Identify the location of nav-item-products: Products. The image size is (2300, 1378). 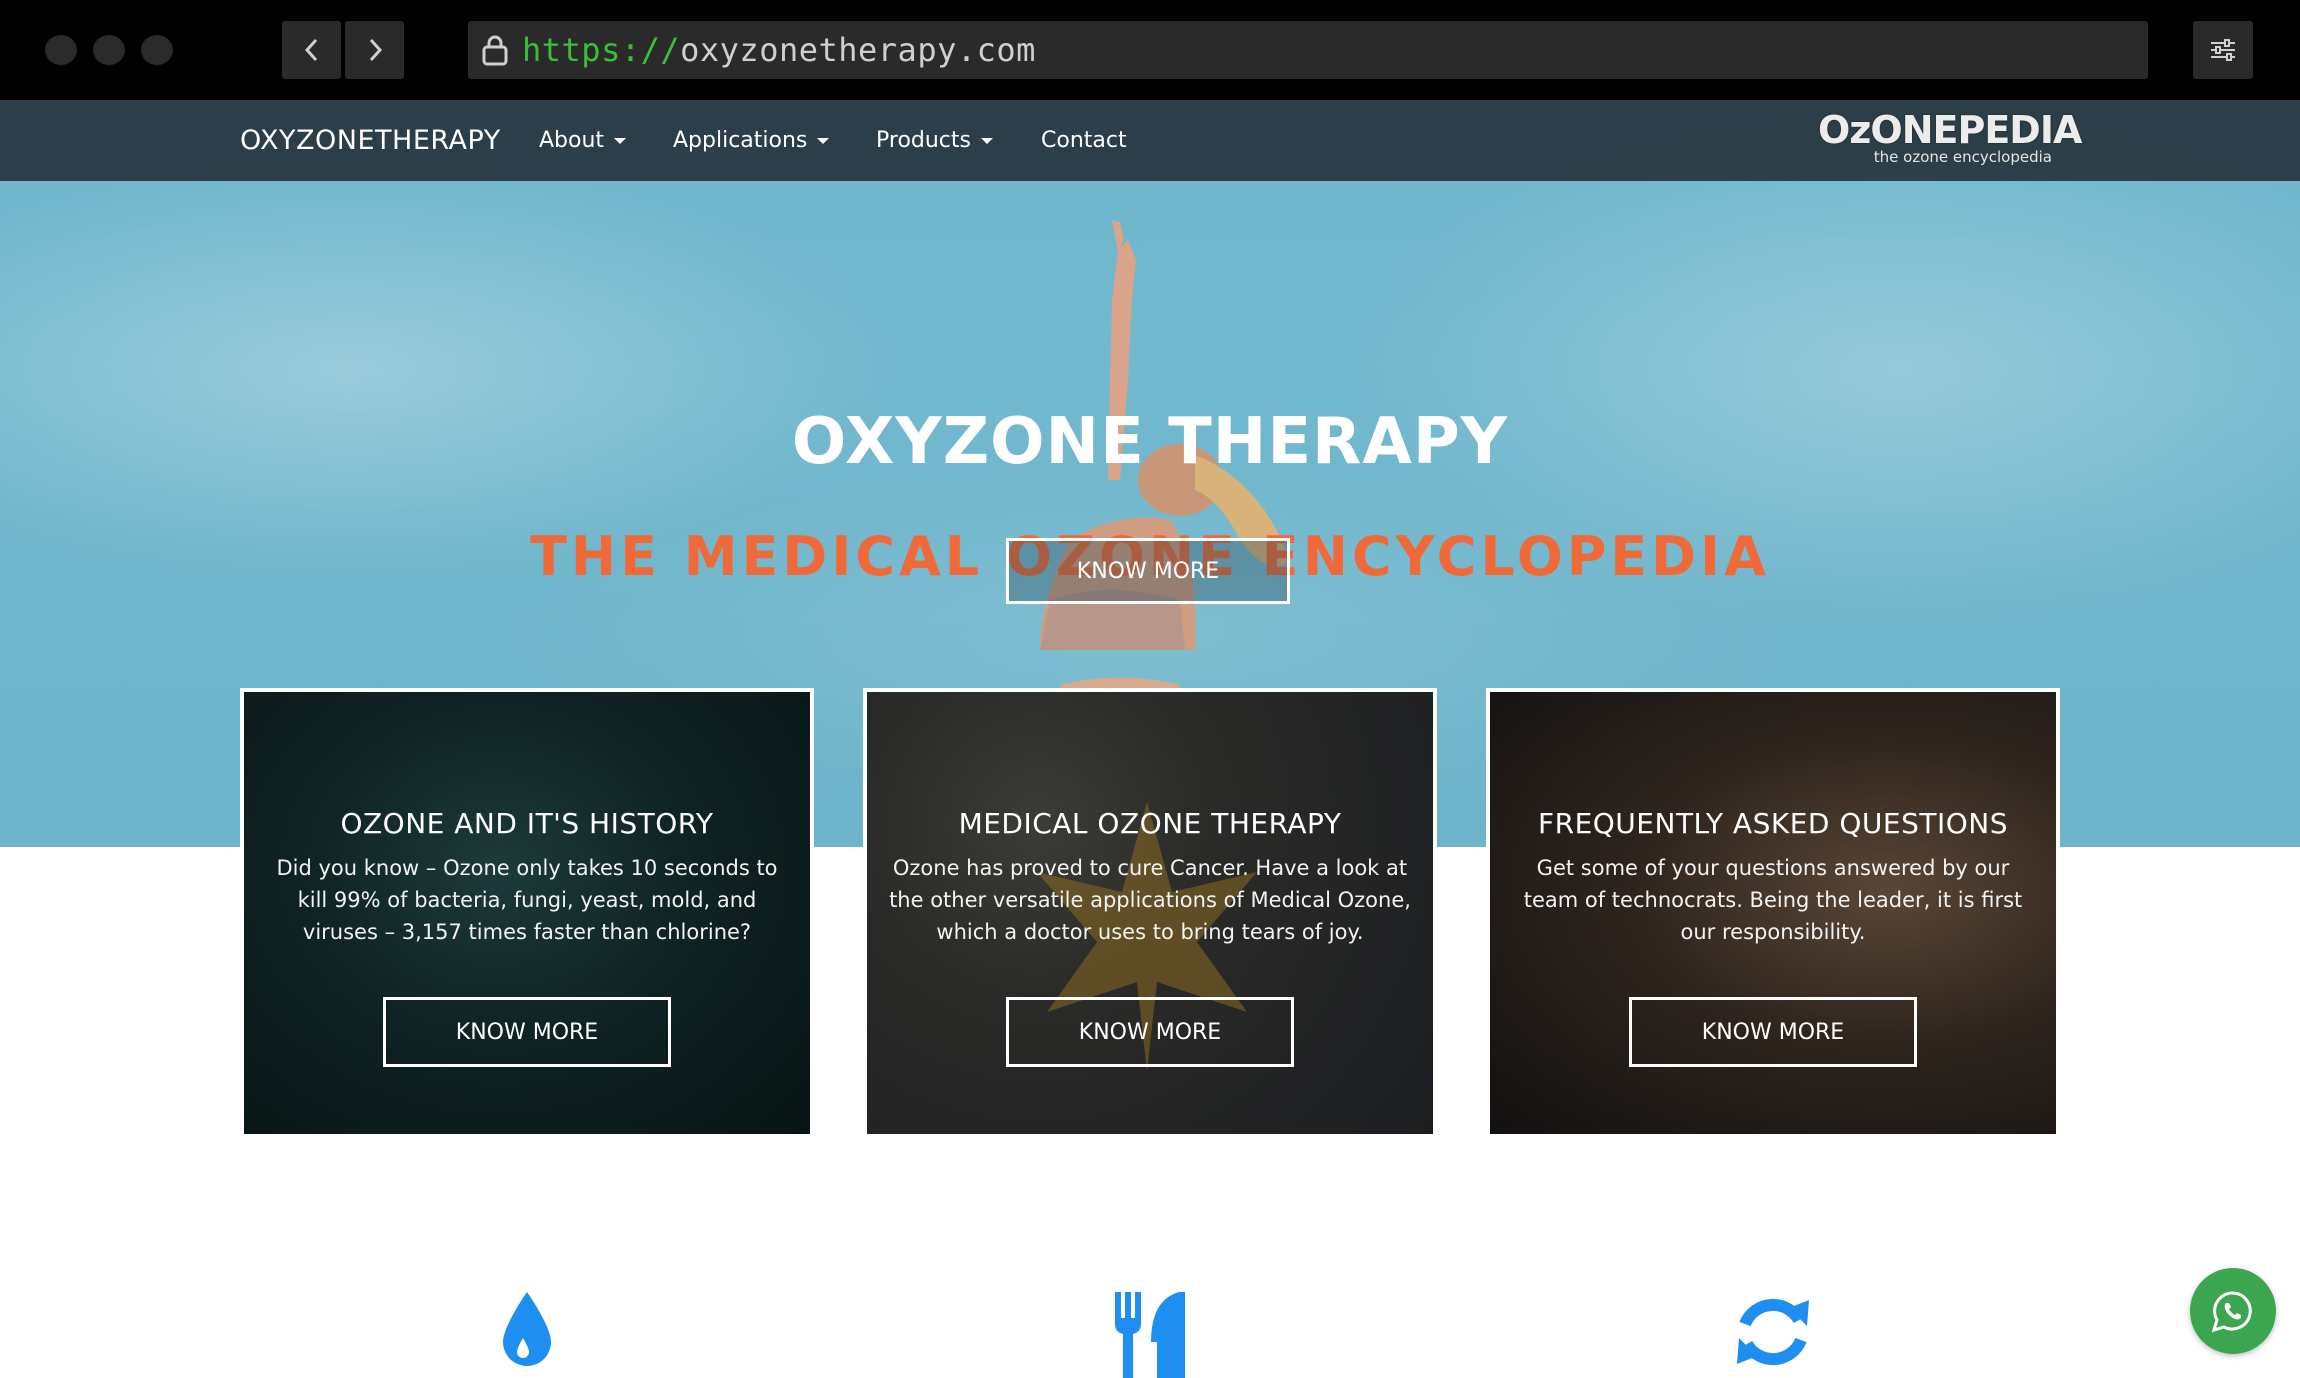
(934, 140).